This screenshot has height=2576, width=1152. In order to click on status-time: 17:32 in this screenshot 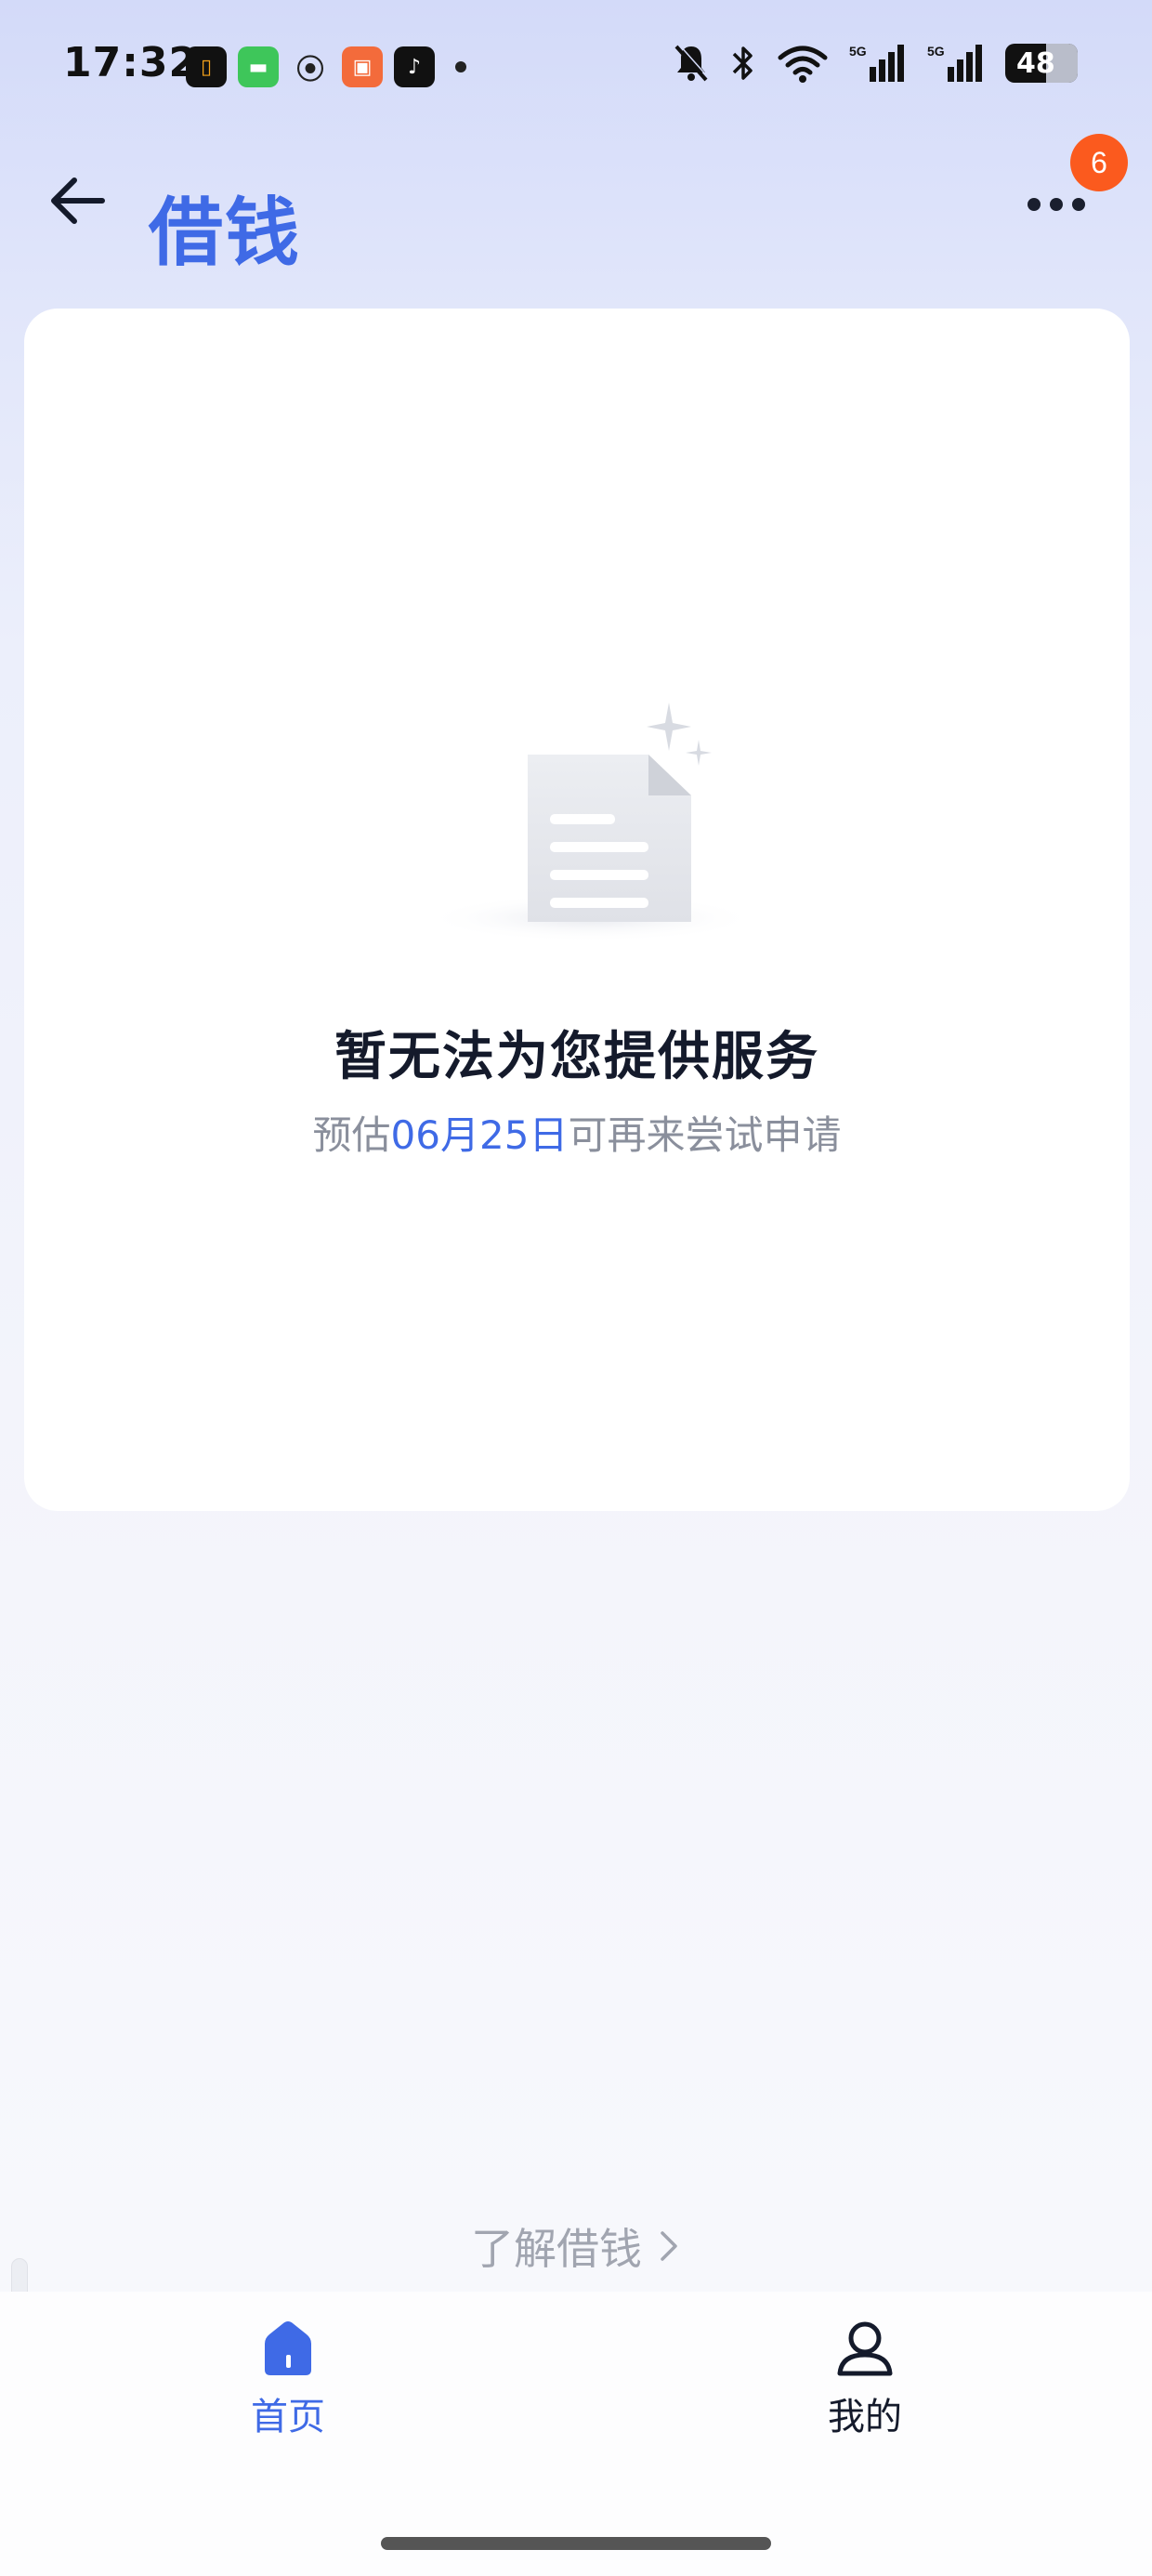, I will do `click(131, 62)`.